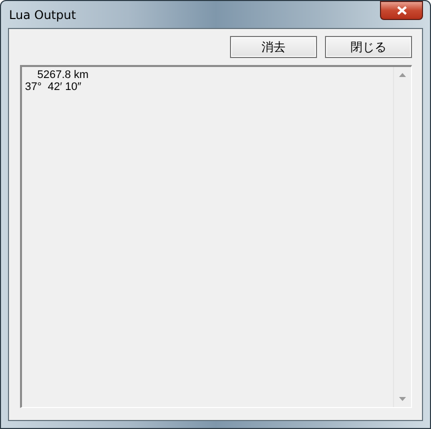  I want to click on dialog-button: 閉じる, so click(368, 47).